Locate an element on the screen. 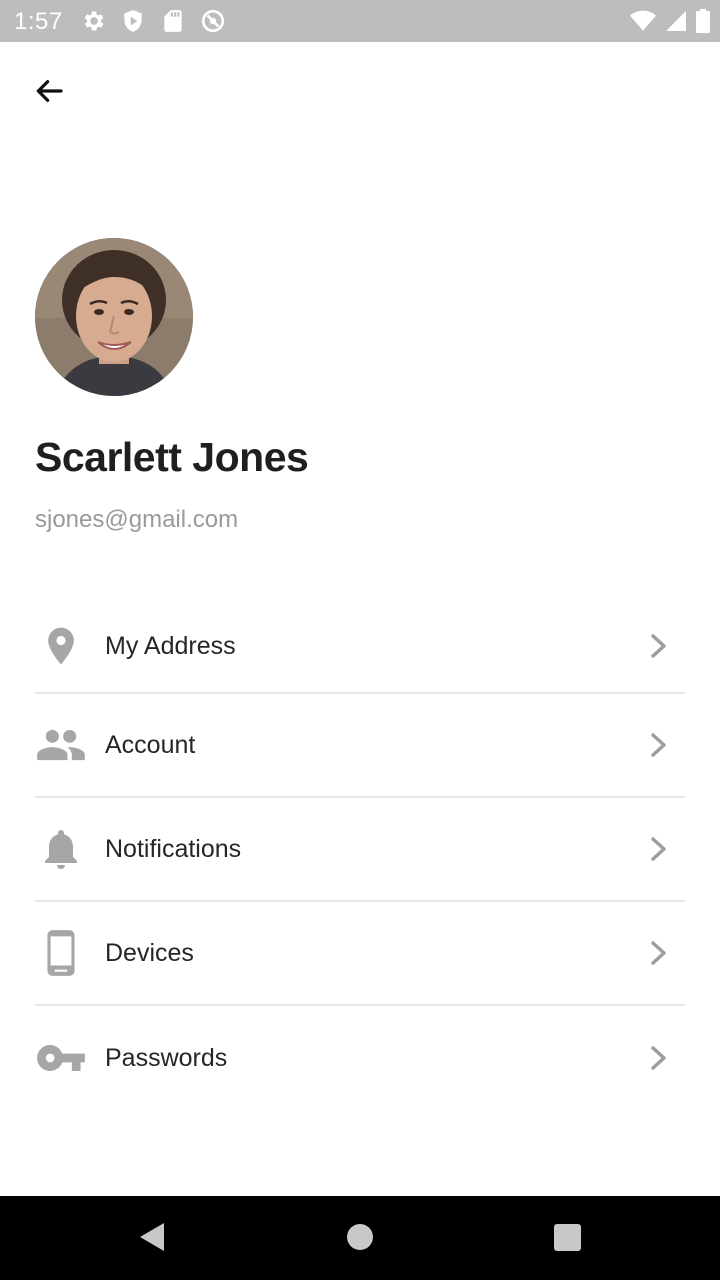 Image resolution: width=720 pixels, height=1280 pixels. menu-label: Passwords is located at coordinates (166, 1057).